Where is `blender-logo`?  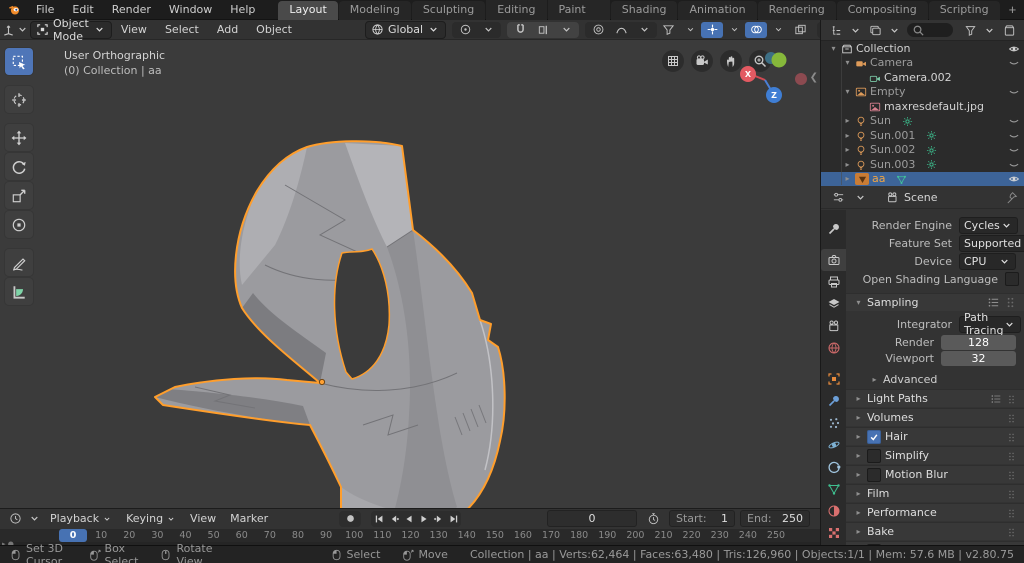
blender-logo is located at coordinates (14, 10).